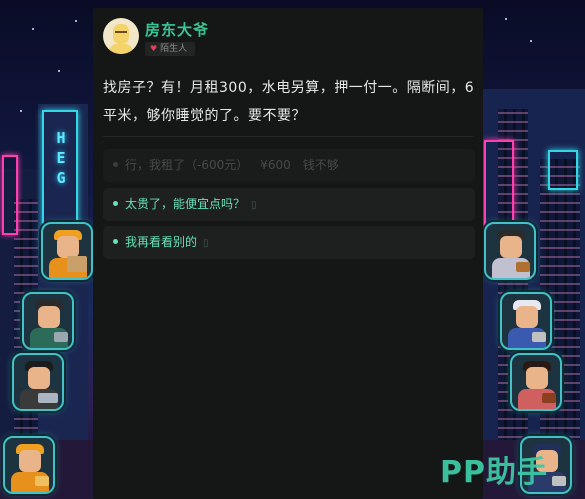 This screenshot has width=585, height=499. Describe the element at coordinates (42, 481) in the screenshot. I see `phone-icon` at that location.